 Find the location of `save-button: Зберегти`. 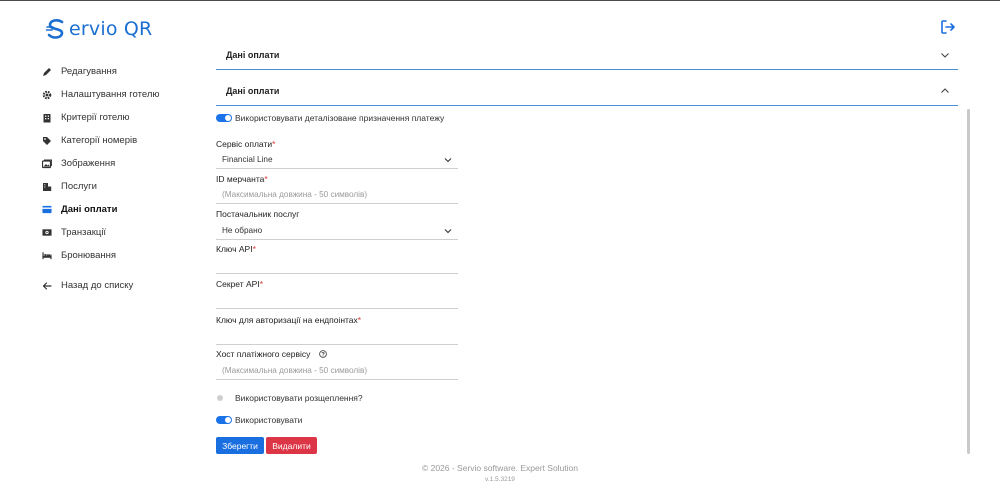

save-button: Зберегти is located at coordinates (240, 445).